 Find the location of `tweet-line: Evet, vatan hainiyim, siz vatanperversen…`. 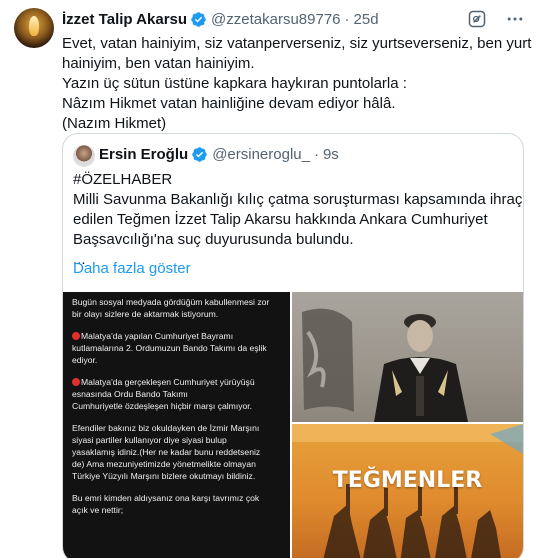

tweet-line: Evet, vatan hainiyim, siz vatanperversen… is located at coordinates (297, 43).